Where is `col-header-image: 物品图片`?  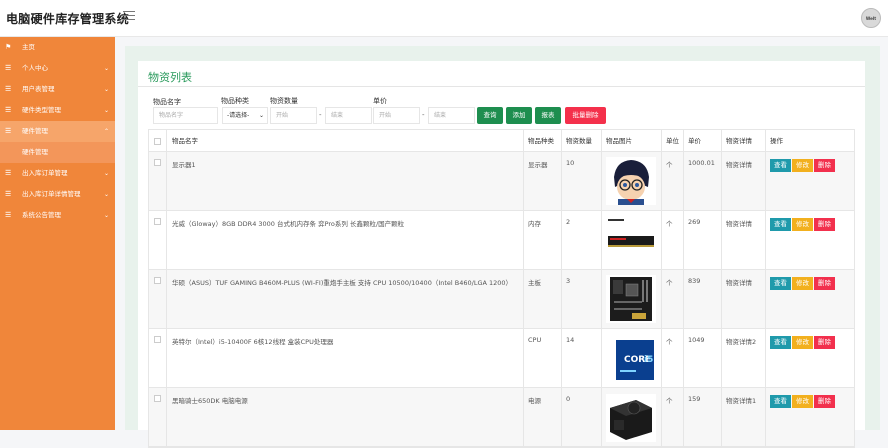 col-header-image: 物品图片 is located at coordinates (631, 140).